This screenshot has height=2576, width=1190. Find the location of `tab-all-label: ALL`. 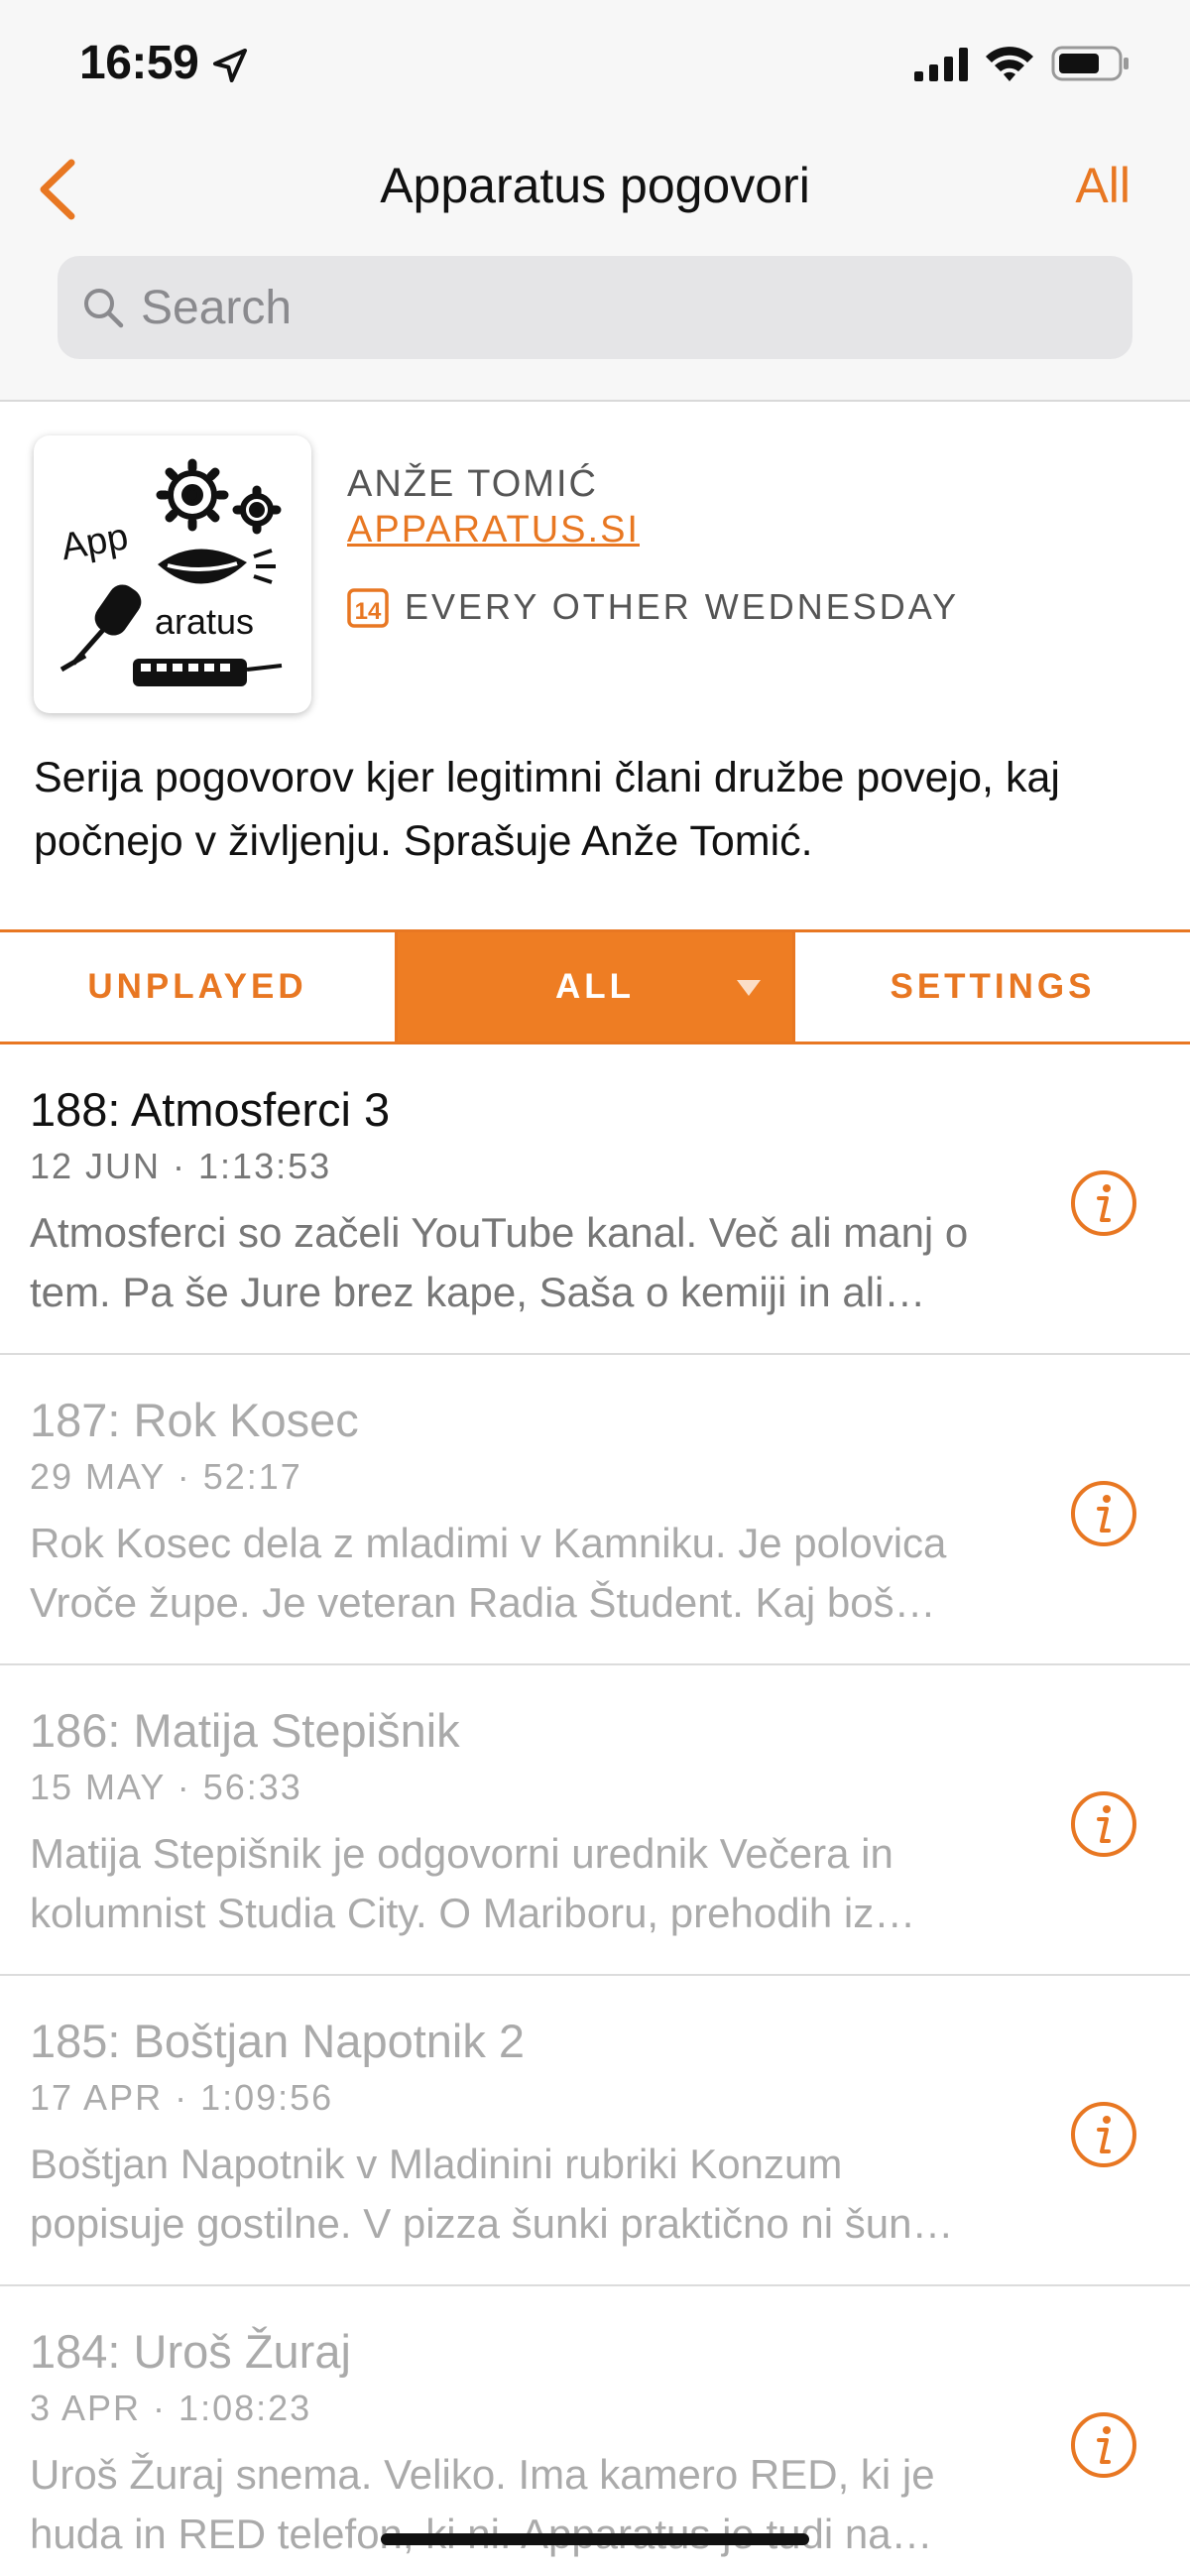

tab-all-label: ALL is located at coordinates (595, 986).